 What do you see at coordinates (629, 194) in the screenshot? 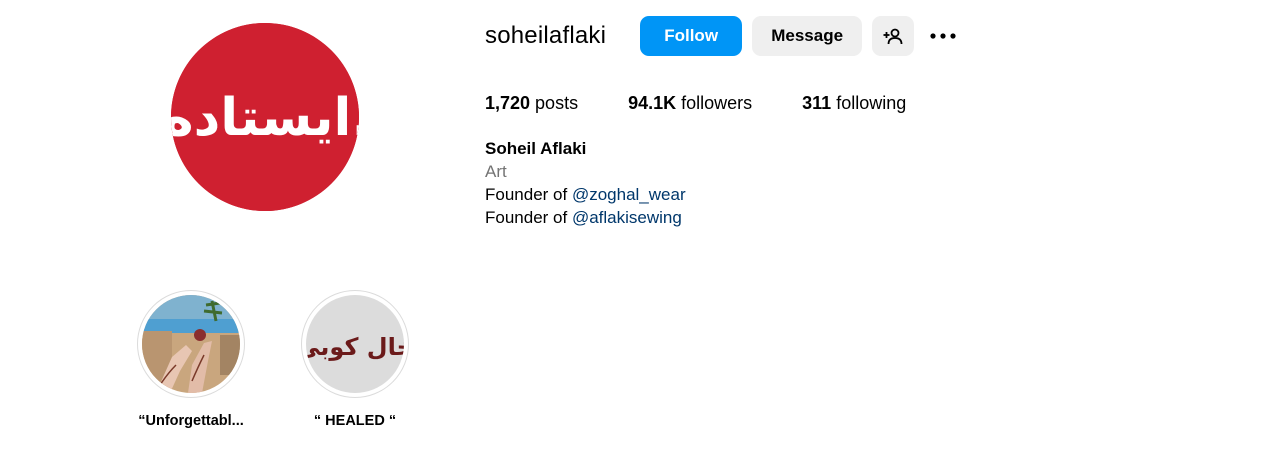
I see `mention-link-zoghal-wear: @zoghal_wear` at bounding box center [629, 194].